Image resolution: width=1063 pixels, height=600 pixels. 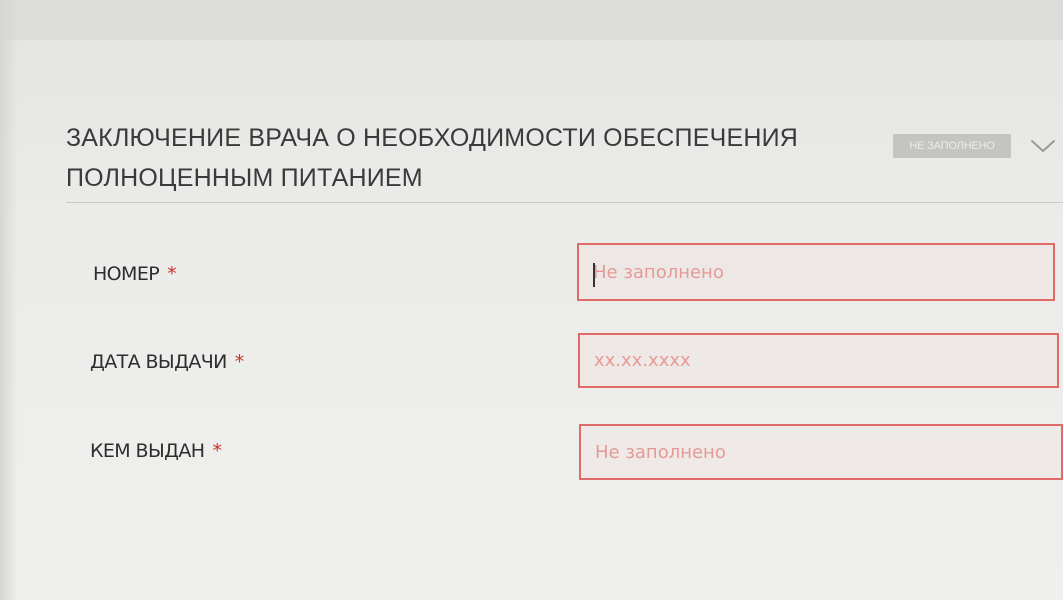 I want to click on issue-date-field-box, so click(x=818, y=360).